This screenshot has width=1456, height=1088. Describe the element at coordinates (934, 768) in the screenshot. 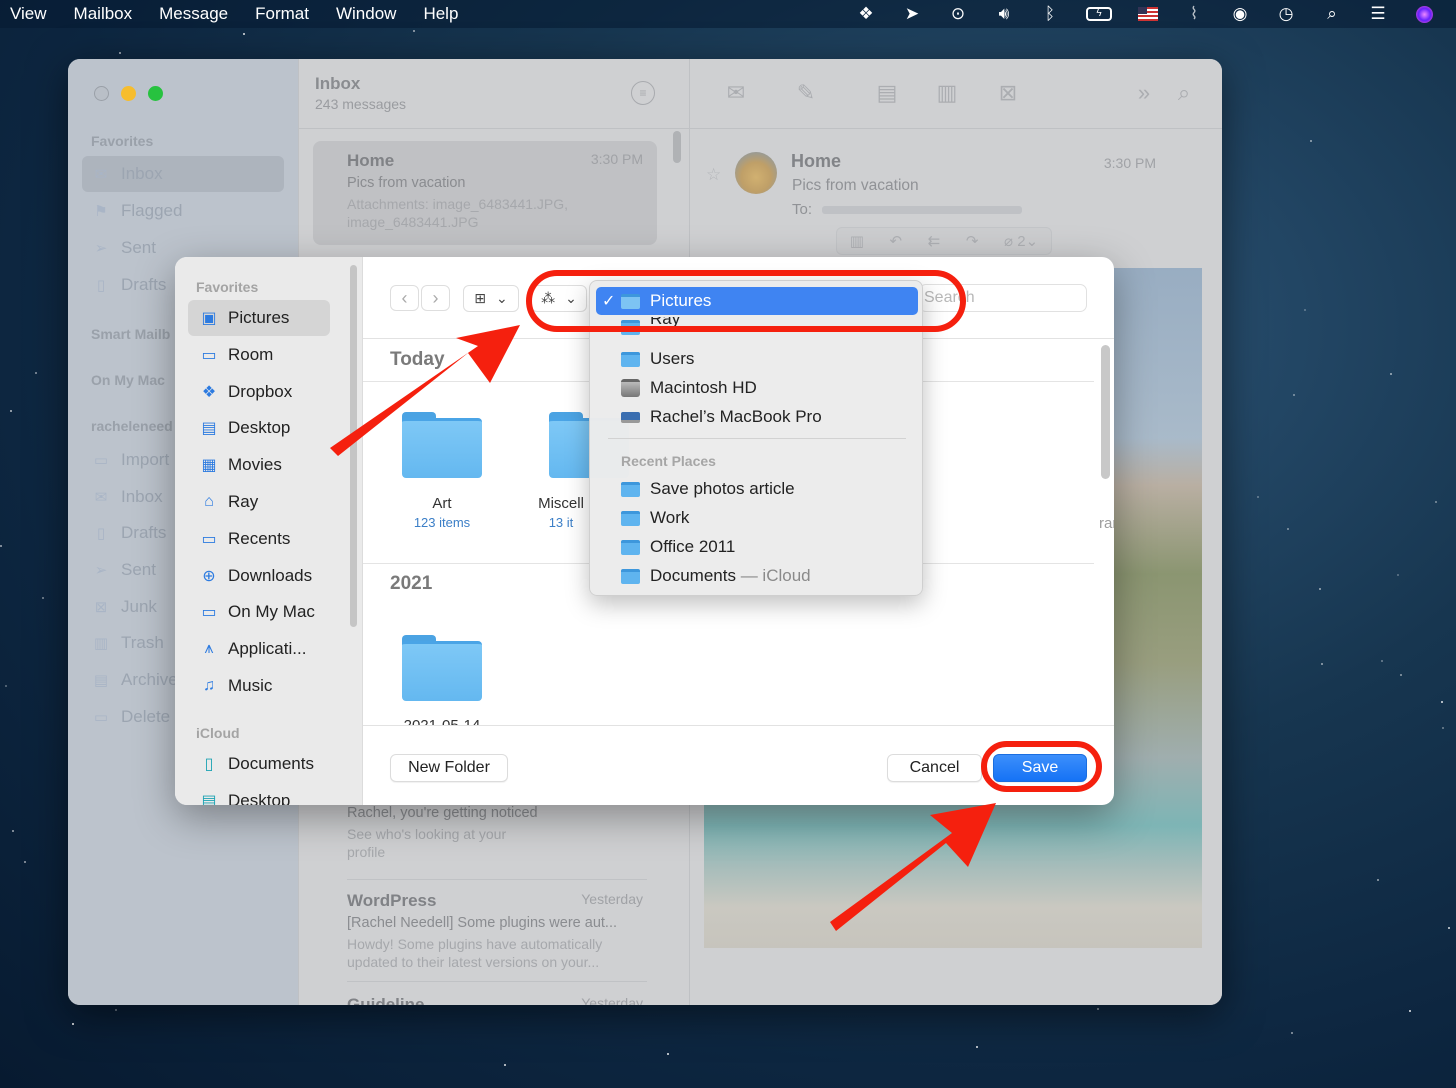

I see `cancel-button: Cancel` at that location.